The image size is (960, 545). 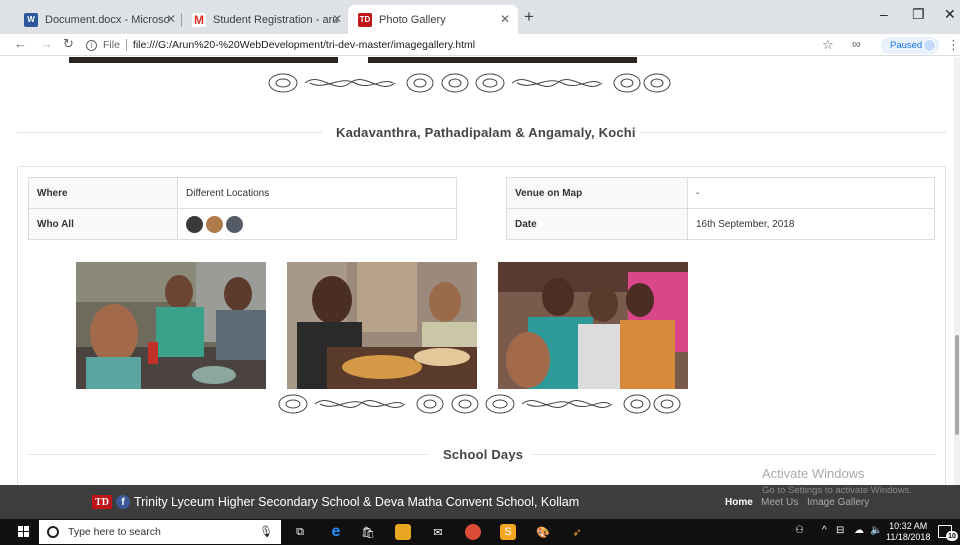 What do you see at coordinates (438, 532) in the screenshot?
I see `mail-icon: ✉` at bounding box center [438, 532].